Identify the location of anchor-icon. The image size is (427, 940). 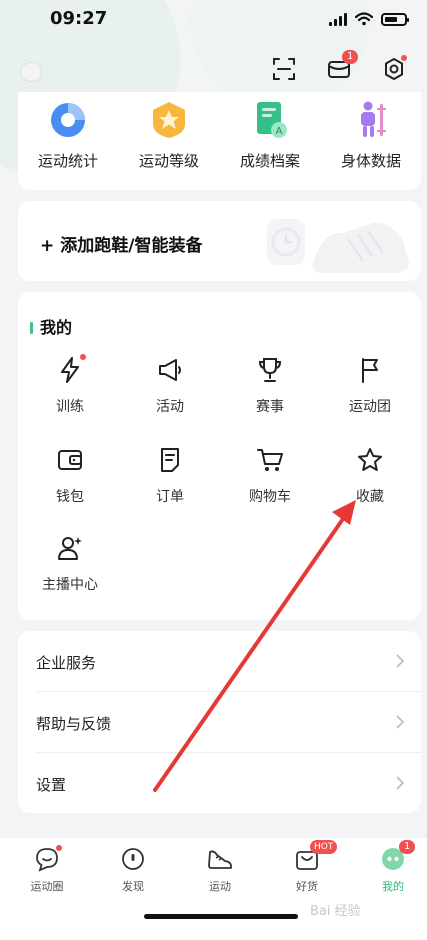
(70, 548).